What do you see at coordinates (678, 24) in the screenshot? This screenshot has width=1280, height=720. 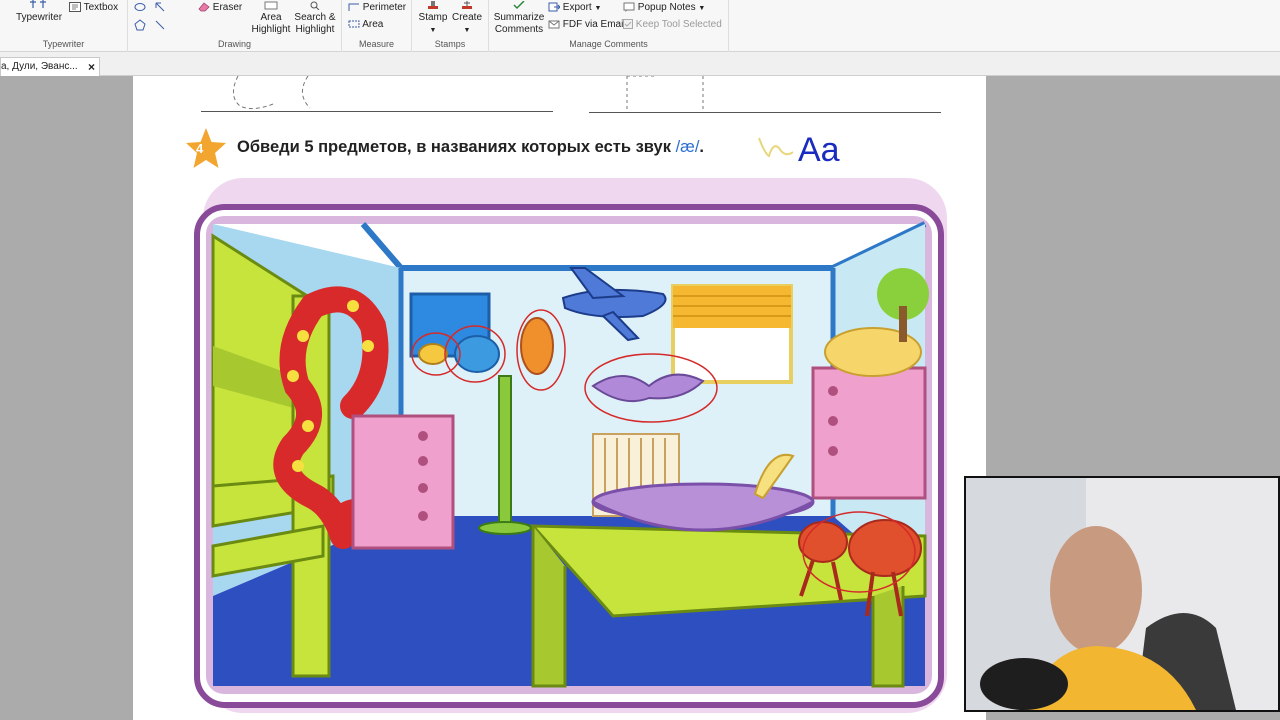 I see `keep-tool-selected-label: Keep Tool Selected` at bounding box center [678, 24].